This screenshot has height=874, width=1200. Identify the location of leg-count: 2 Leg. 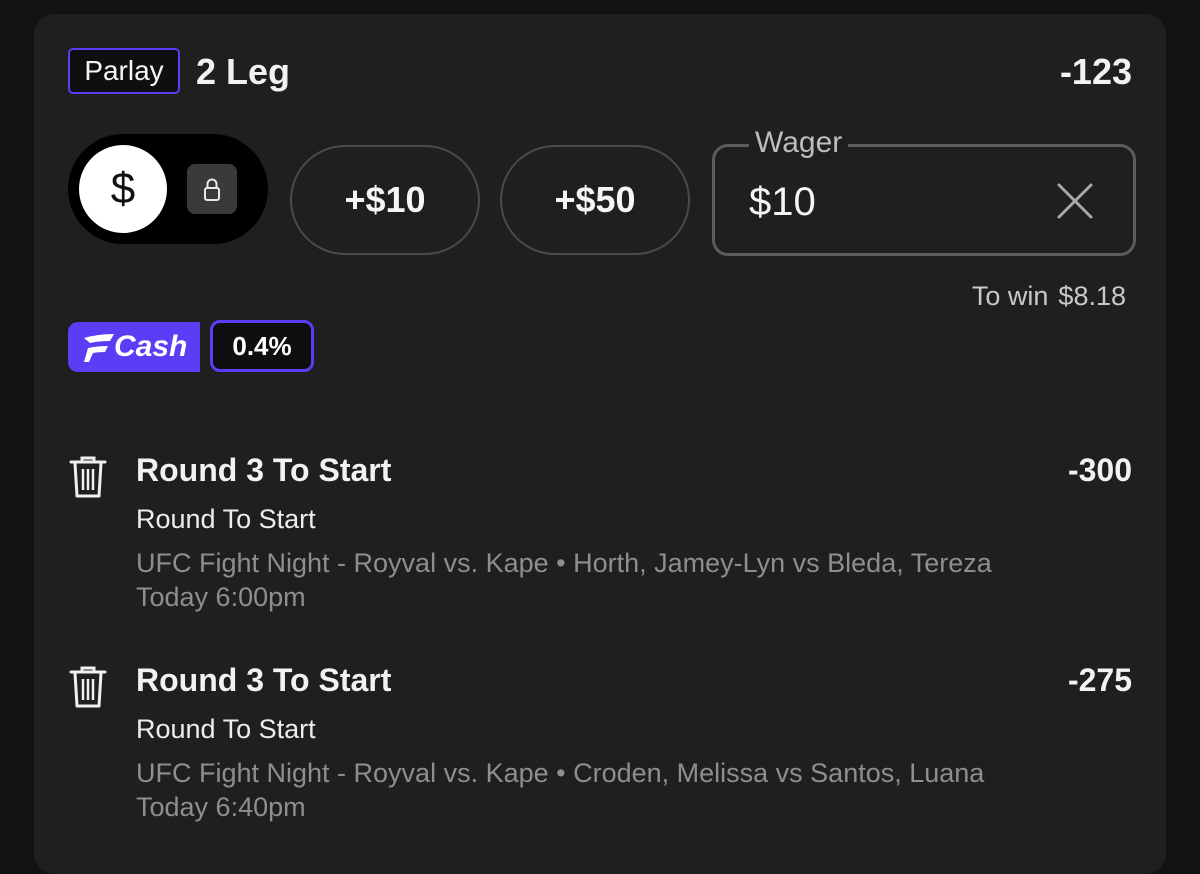
(243, 71).